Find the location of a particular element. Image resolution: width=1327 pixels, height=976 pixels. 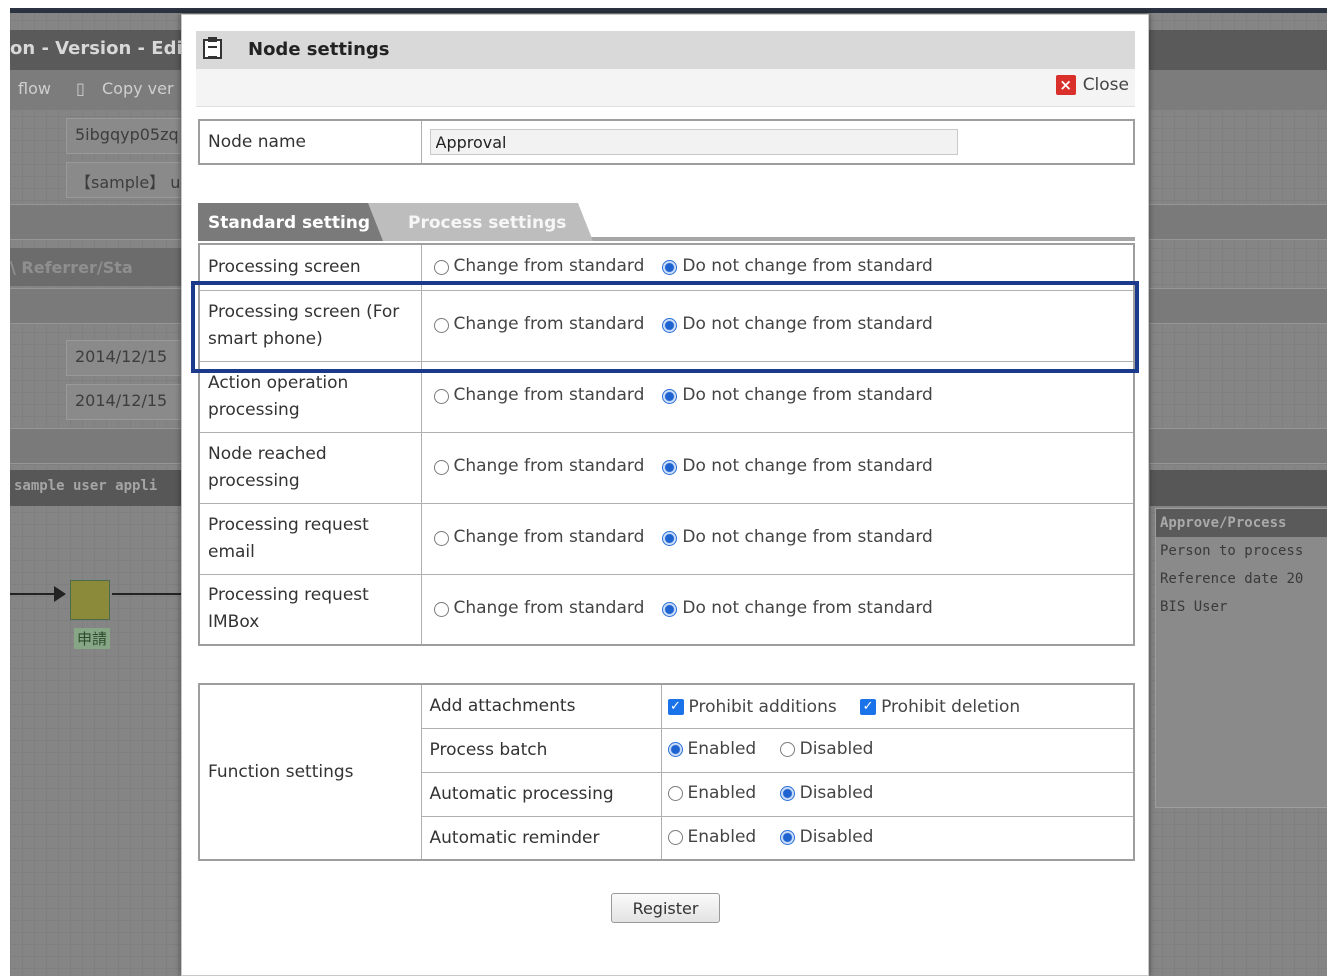

close-icon: × is located at coordinates (1065, 85).